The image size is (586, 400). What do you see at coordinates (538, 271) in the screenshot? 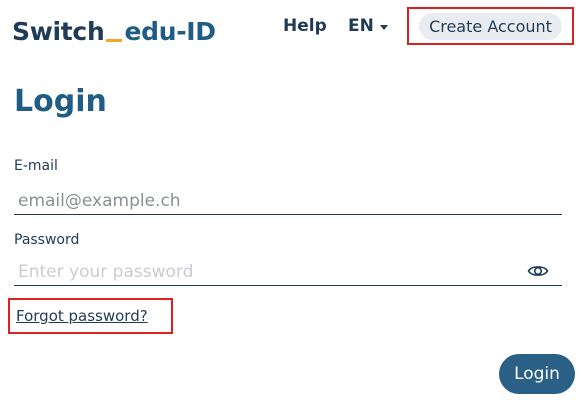
I see `eye-icon` at bounding box center [538, 271].